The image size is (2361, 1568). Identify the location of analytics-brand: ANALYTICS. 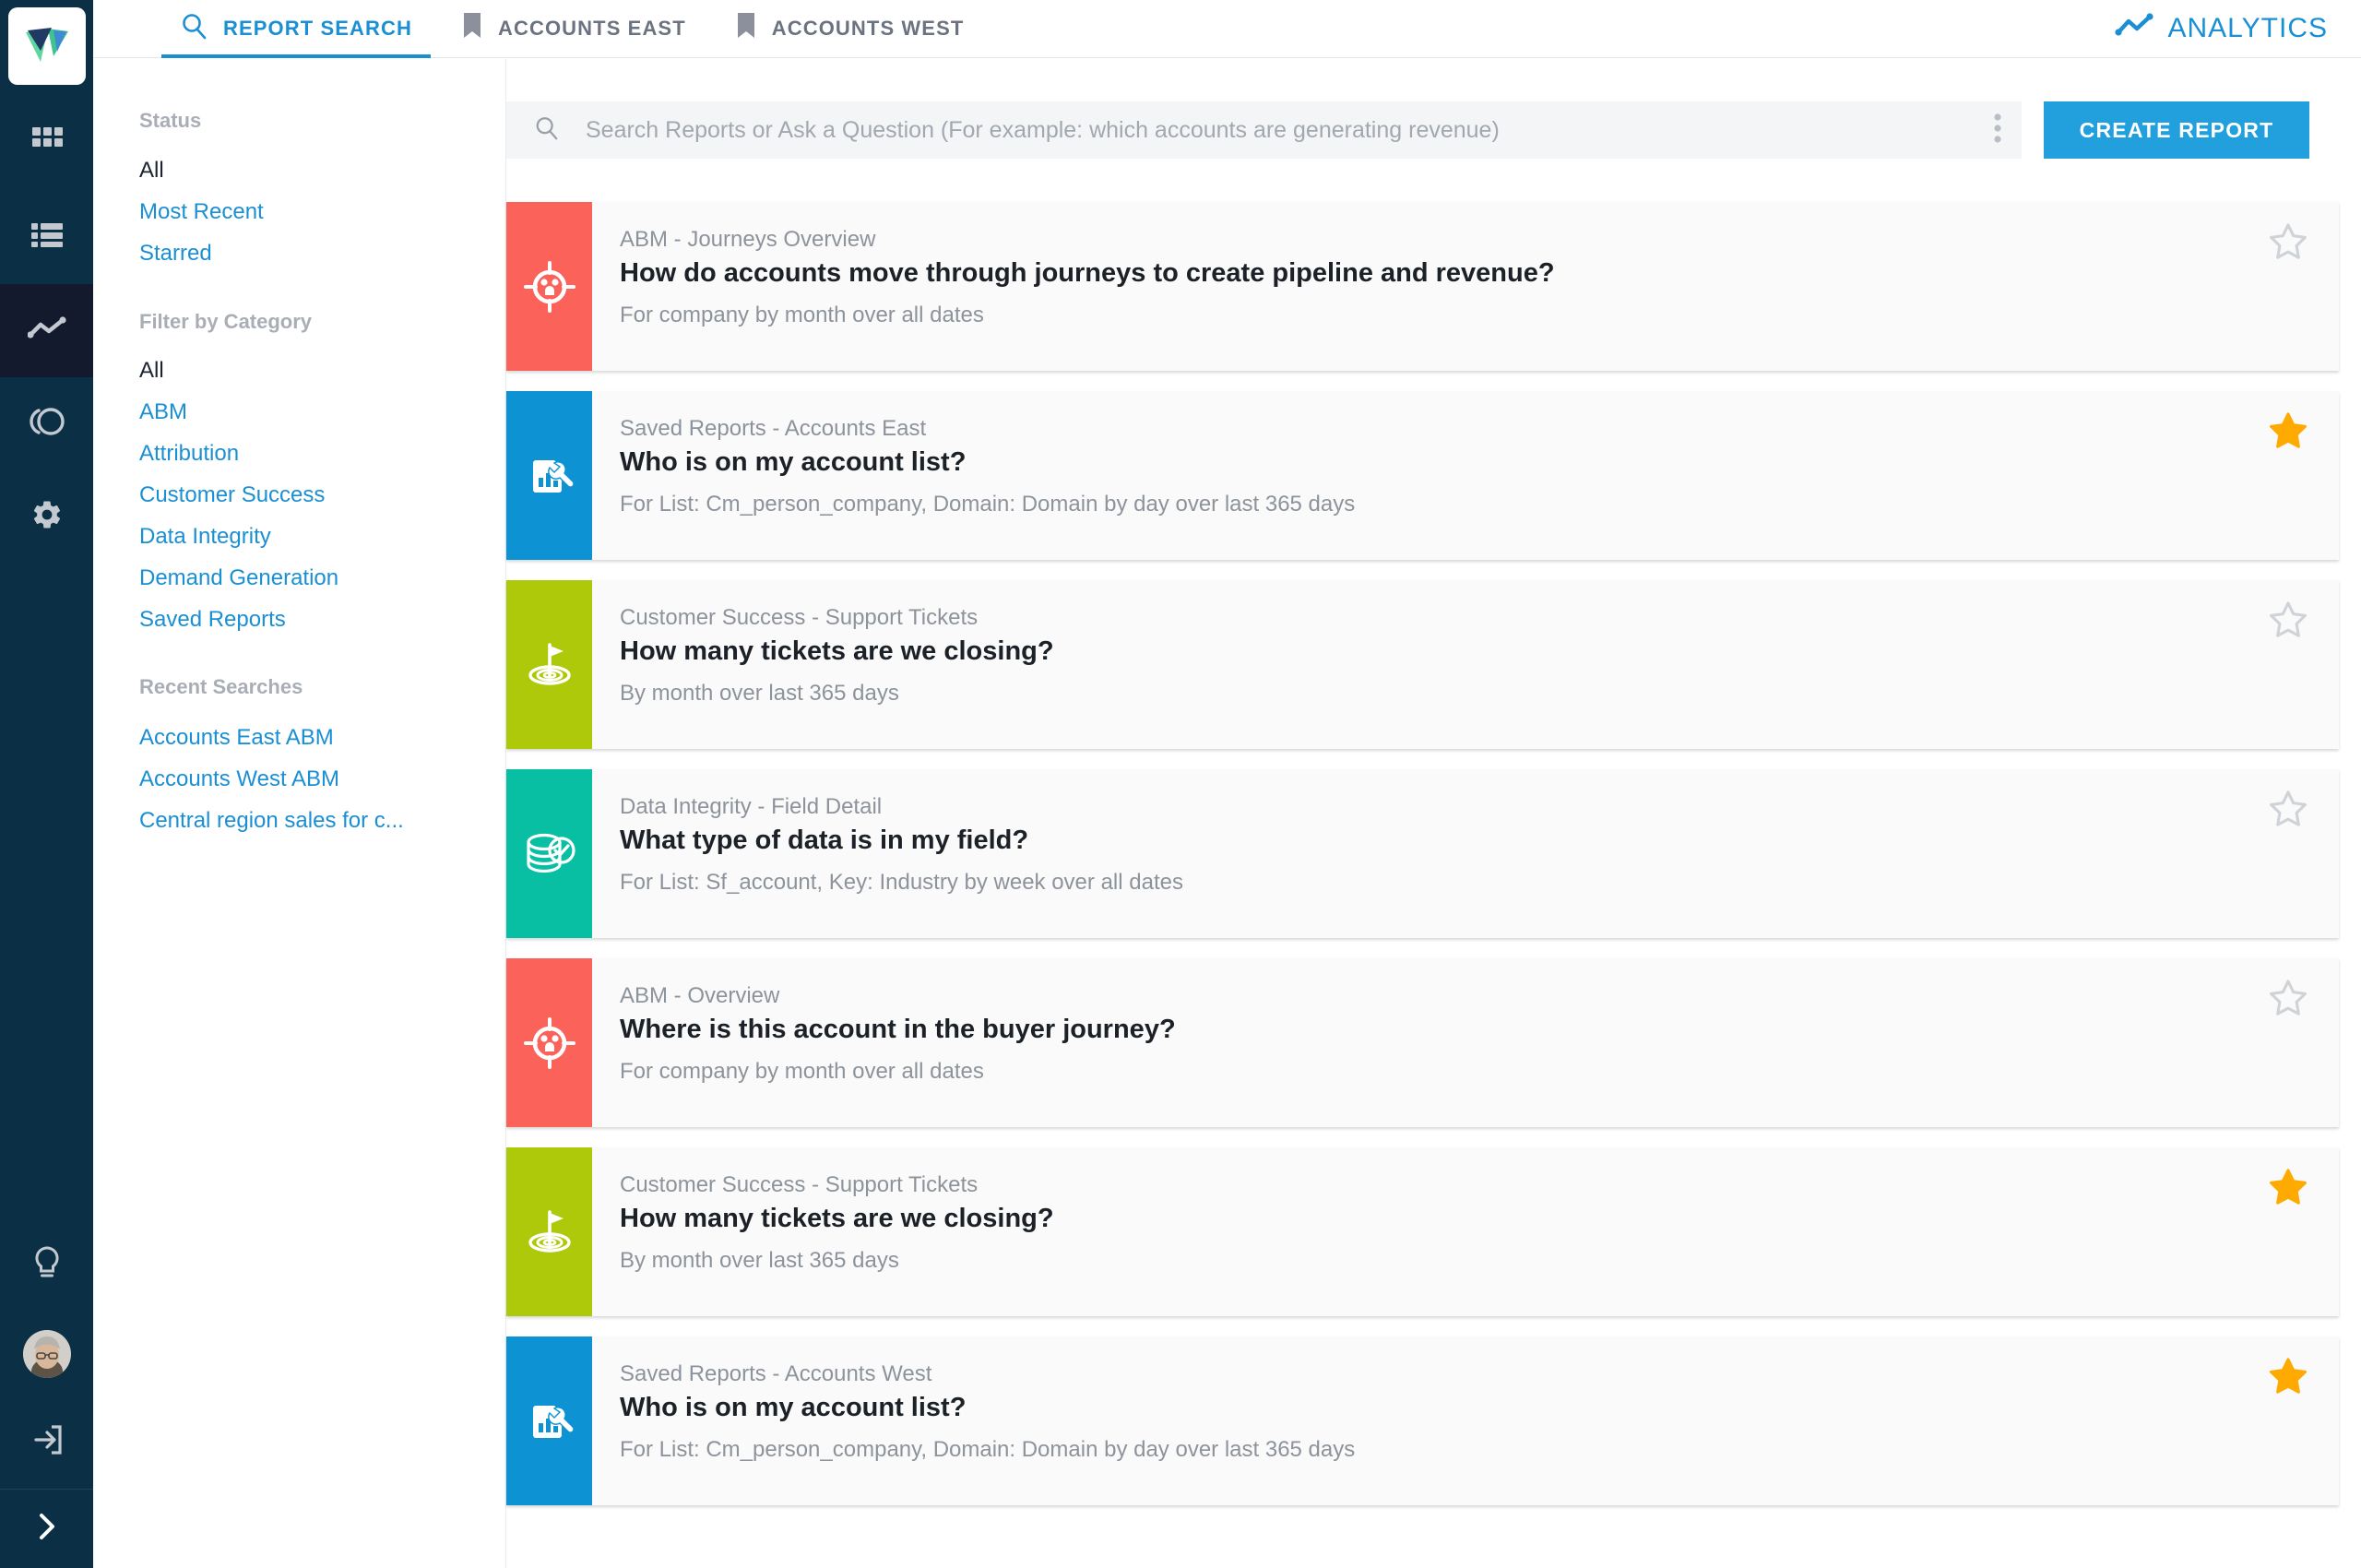
(2221, 28).